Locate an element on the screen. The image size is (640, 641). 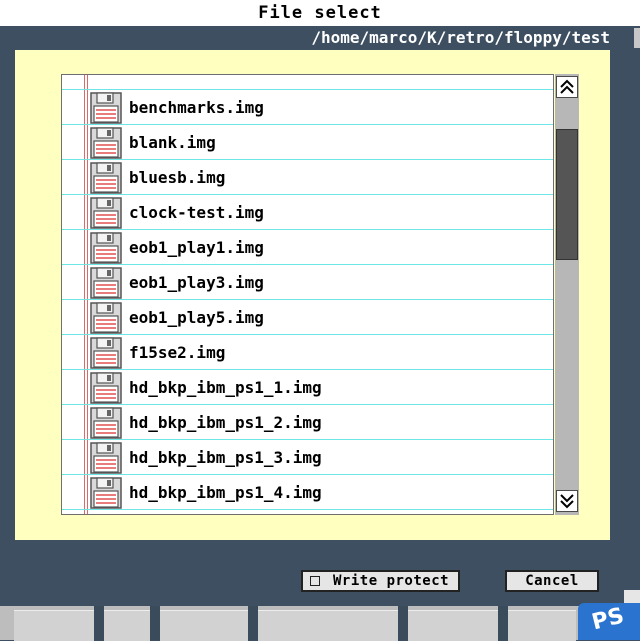
ps-logo-text: PS is located at coordinates (608, 619).